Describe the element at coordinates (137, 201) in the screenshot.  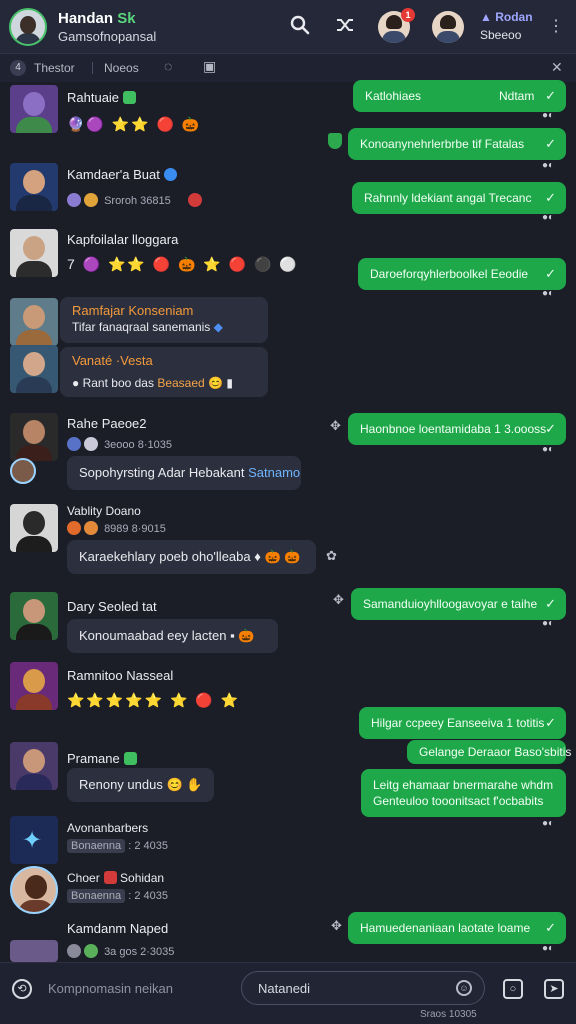
I see `timestamp: Sroroh 36815` at that location.